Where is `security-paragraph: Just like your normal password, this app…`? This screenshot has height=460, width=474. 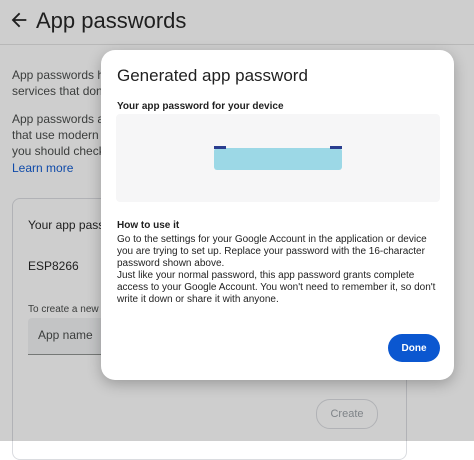
security-paragraph: Just like your normal password, this app… is located at coordinates (276, 287).